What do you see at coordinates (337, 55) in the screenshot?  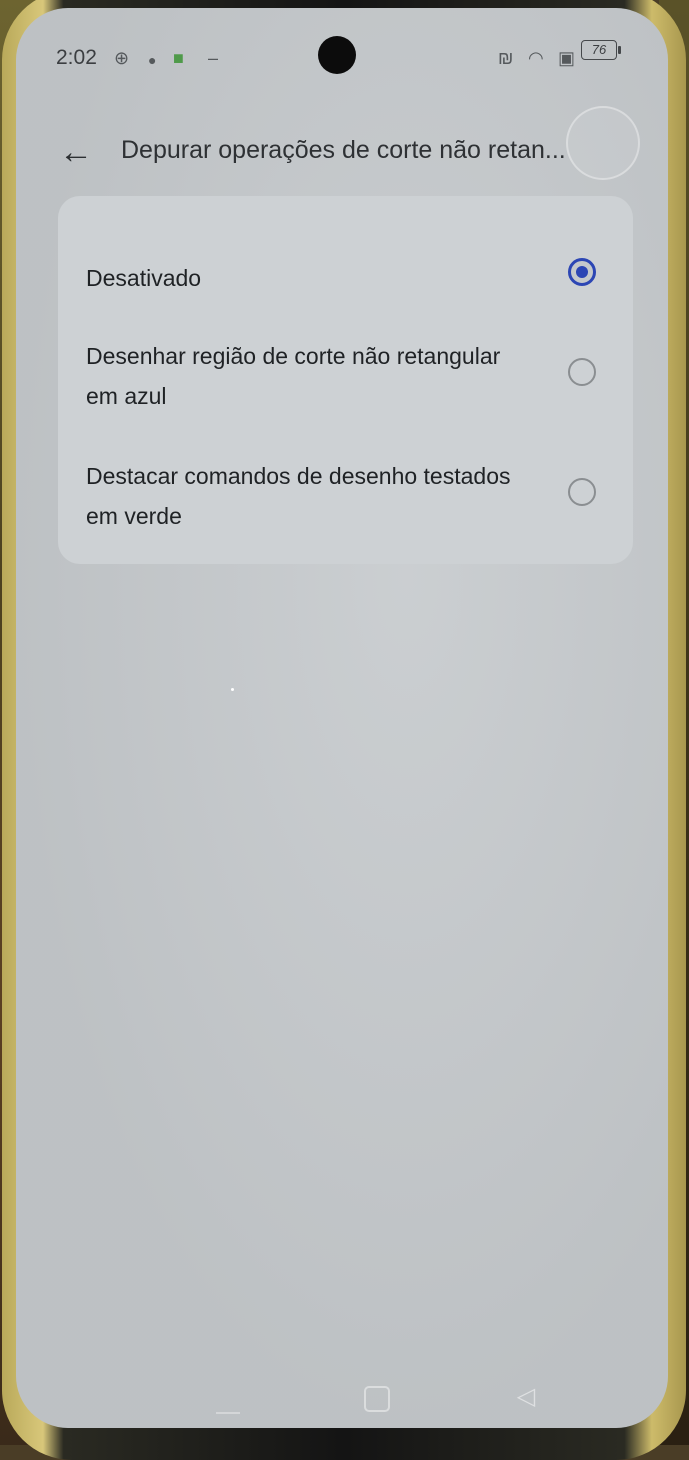 I see `front-camera` at bounding box center [337, 55].